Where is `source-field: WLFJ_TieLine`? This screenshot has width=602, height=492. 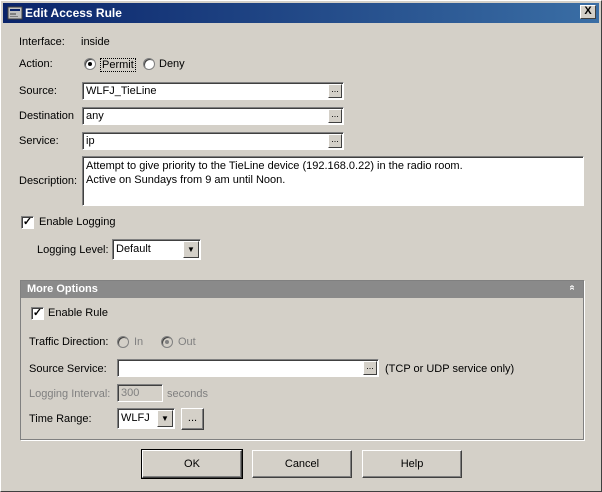
source-field: WLFJ_TieLine is located at coordinates (213, 91).